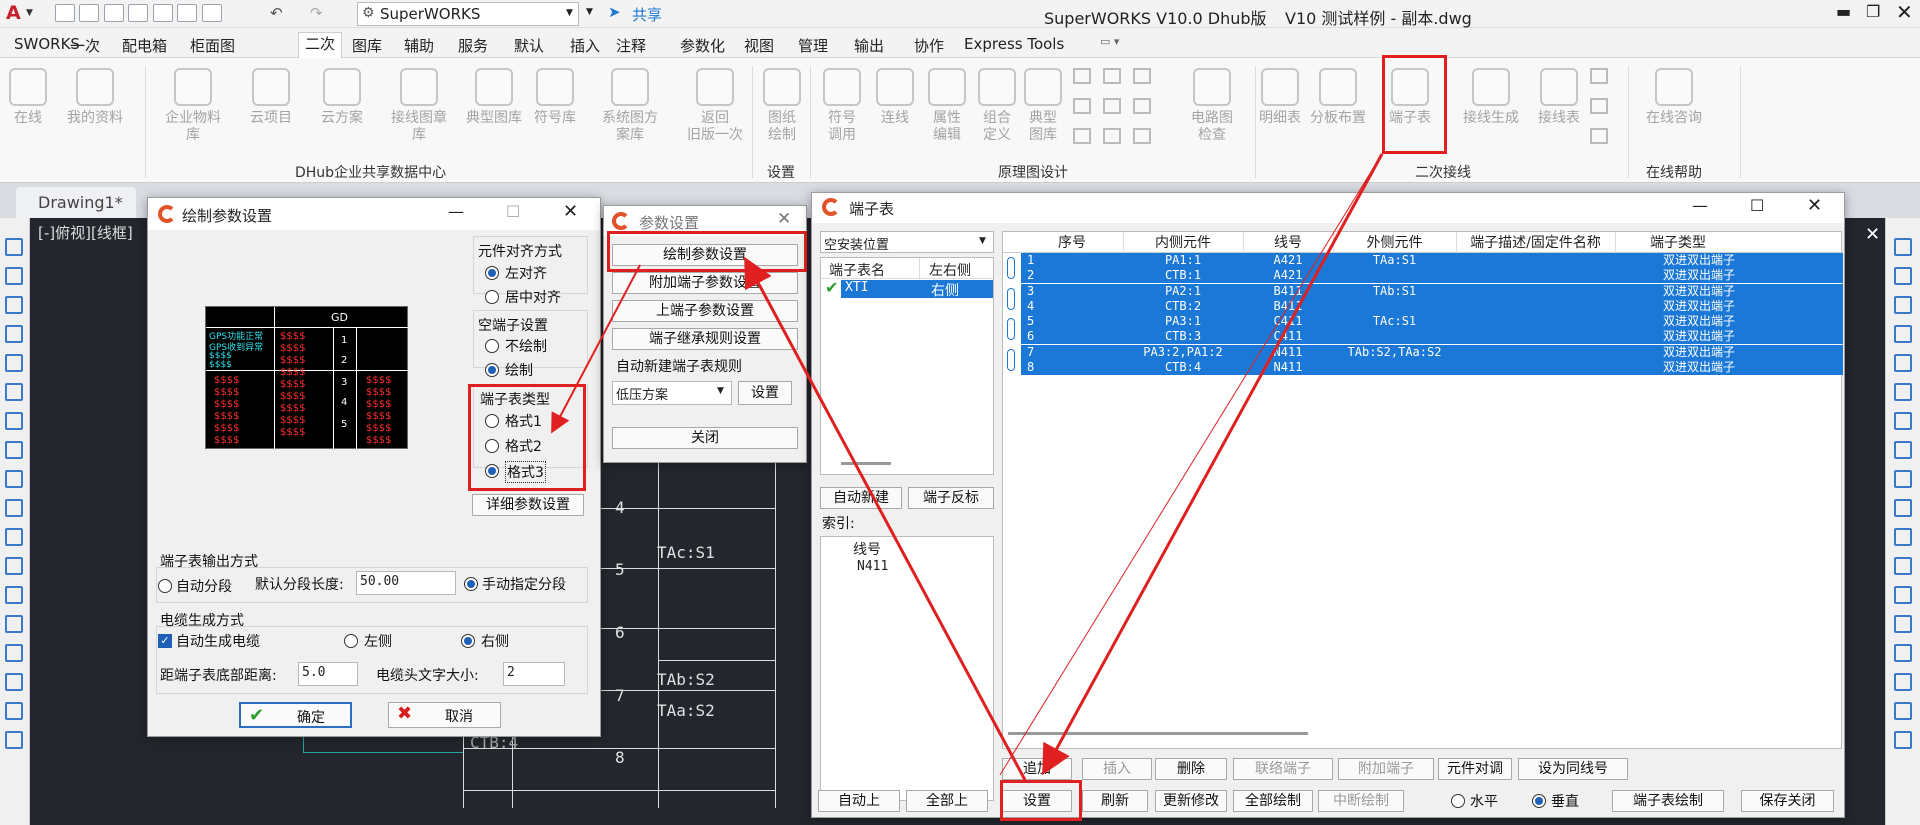 This screenshot has height=825, width=1920. What do you see at coordinates (885, 518) in the screenshot?
I see `arrow-settings-to-draw-params` at bounding box center [885, 518].